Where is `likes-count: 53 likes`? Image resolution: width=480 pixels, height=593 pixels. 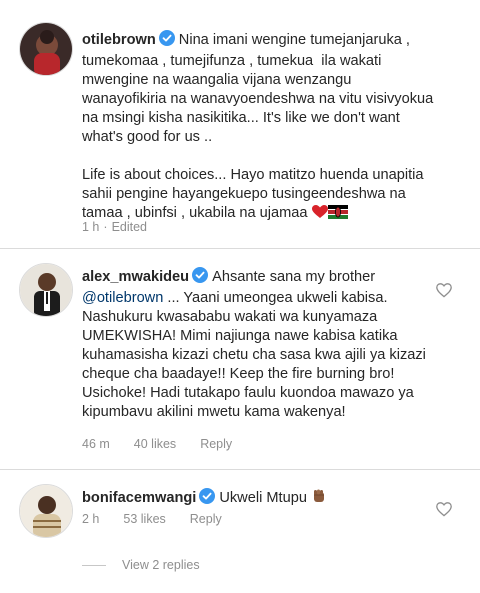 likes-count: 53 likes is located at coordinates (144, 519).